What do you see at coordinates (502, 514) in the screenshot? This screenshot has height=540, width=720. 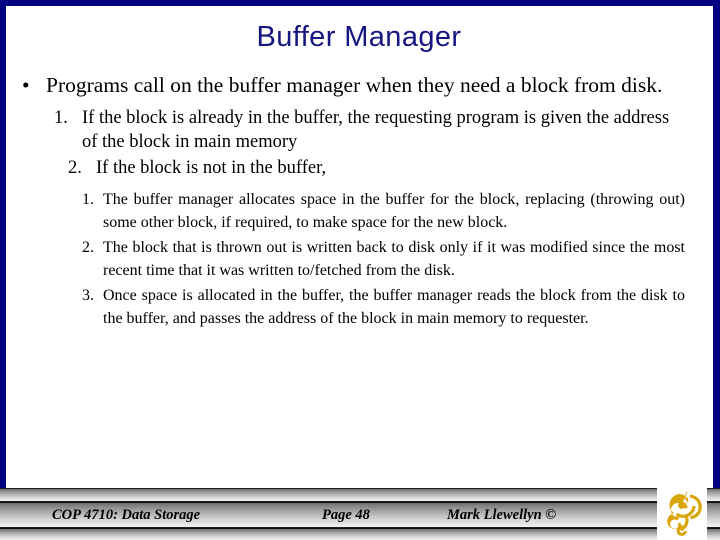 I see `footer-author-label: Mark Llewellyn ©` at bounding box center [502, 514].